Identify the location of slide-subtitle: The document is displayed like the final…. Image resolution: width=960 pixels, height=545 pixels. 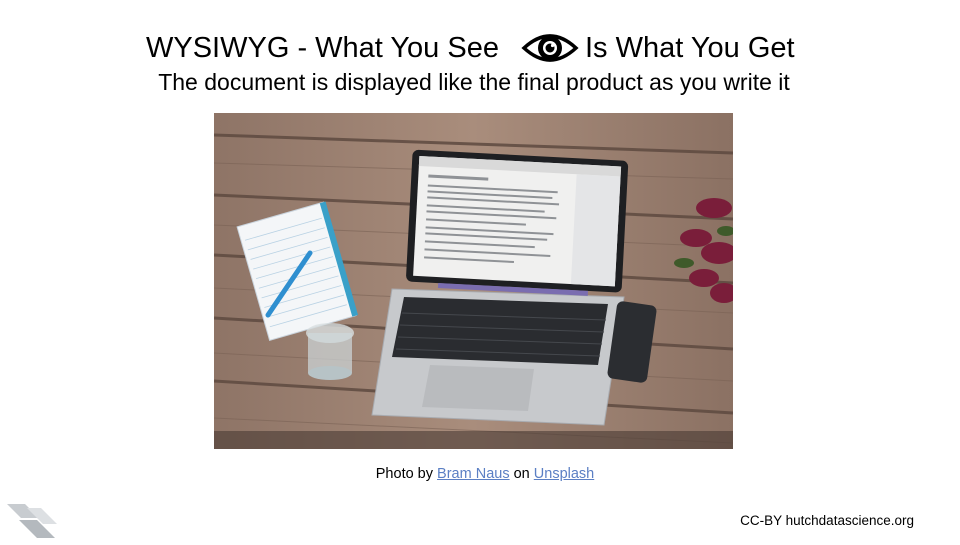
(474, 82).